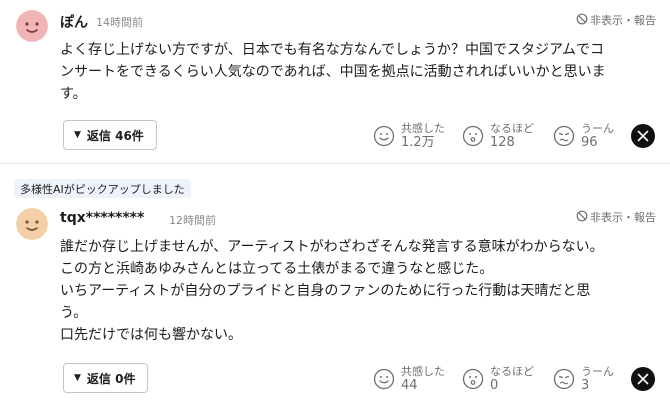 The height and width of the screenshot is (403, 670). I want to click on reaction-uun-button: うーん 96, so click(583, 136).